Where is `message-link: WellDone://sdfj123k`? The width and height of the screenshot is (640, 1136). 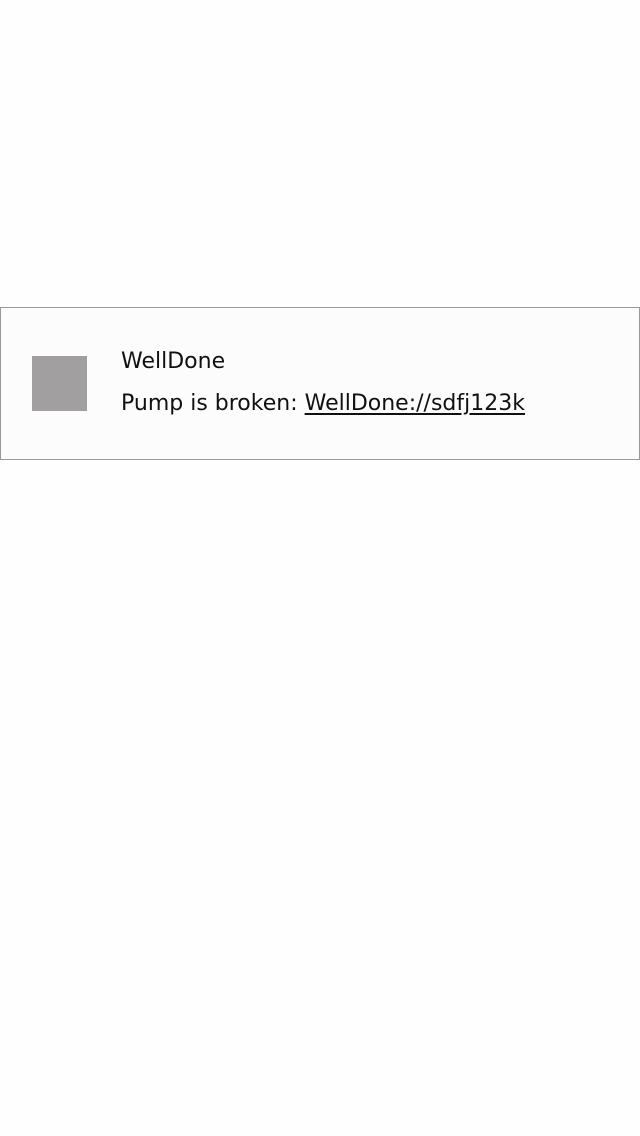 message-link: WellDone://sdfj123k is located at coordinates (415, 403).